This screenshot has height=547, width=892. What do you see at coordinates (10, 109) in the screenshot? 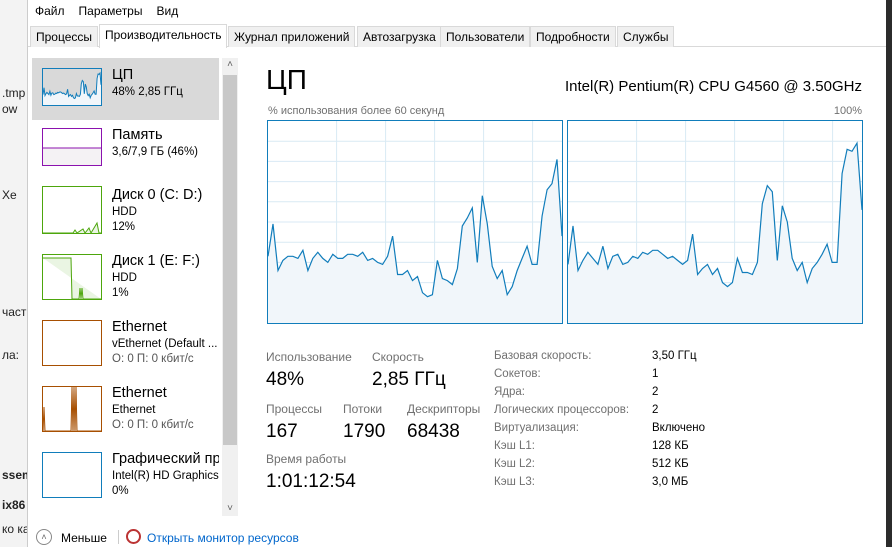
I see `desktop-text: ow` at bounding box center [10, 109].